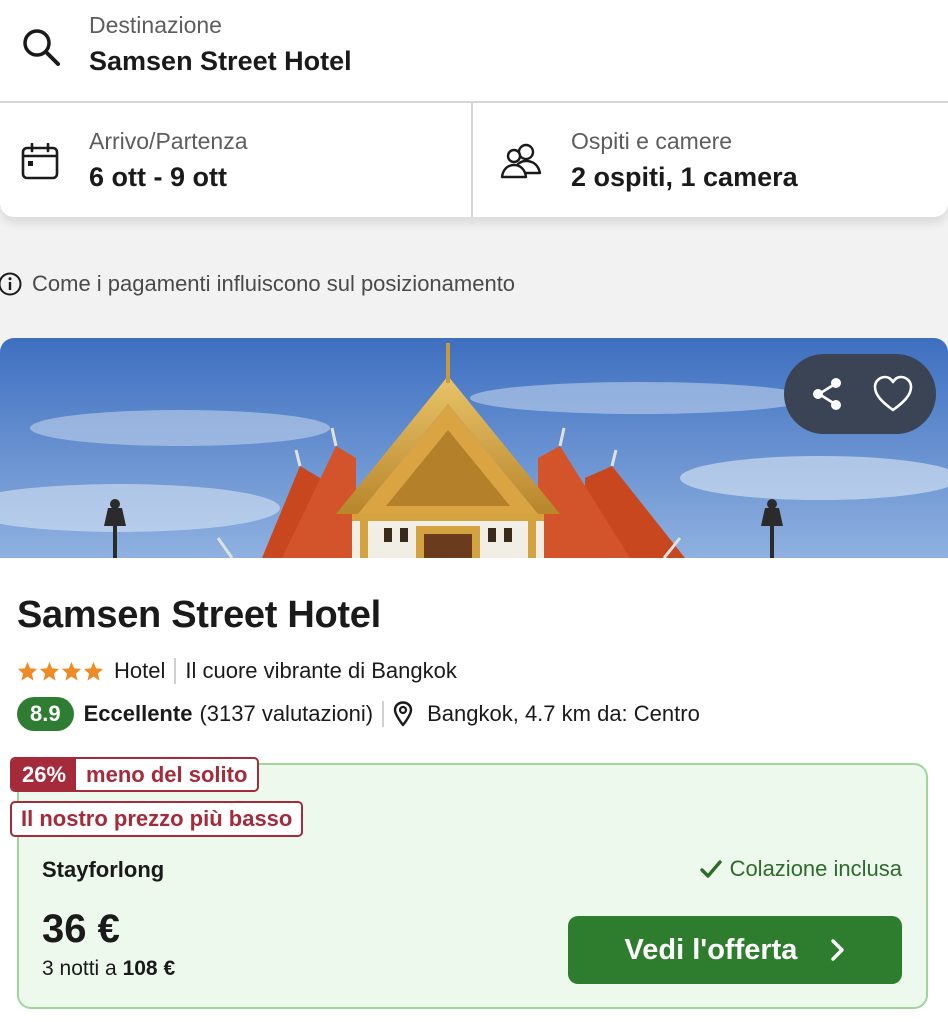  I want to click on guests-label: Ospiti e camere, so click(652, 141).